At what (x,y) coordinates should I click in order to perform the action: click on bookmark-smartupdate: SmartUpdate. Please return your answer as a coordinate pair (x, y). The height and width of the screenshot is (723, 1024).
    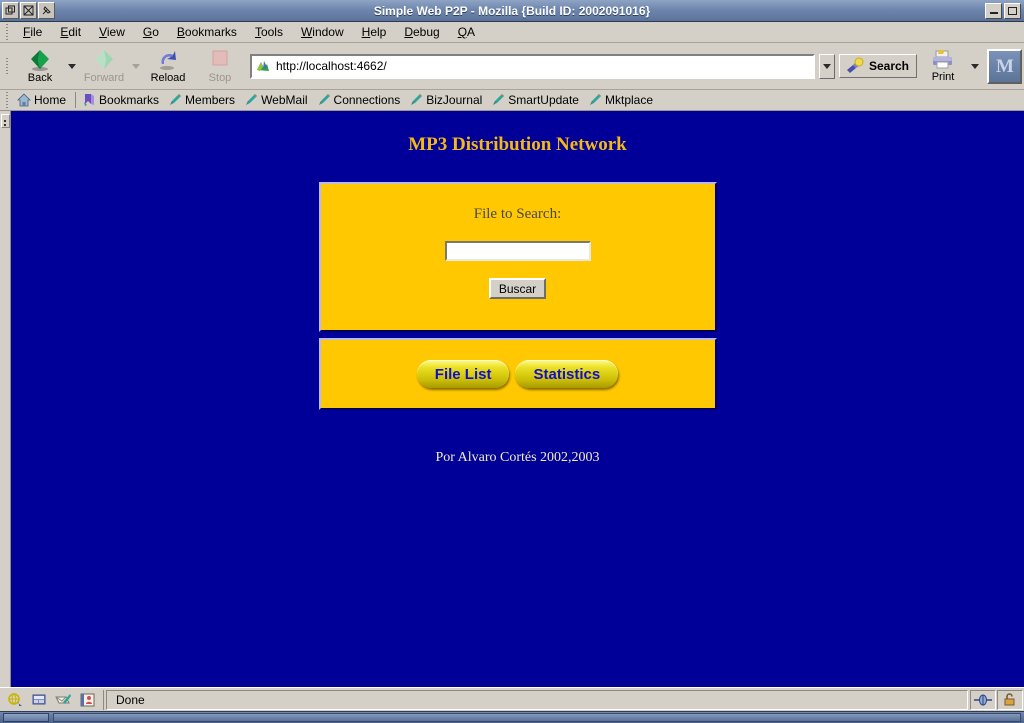
    Looking at the image, I should click on (536, 100).